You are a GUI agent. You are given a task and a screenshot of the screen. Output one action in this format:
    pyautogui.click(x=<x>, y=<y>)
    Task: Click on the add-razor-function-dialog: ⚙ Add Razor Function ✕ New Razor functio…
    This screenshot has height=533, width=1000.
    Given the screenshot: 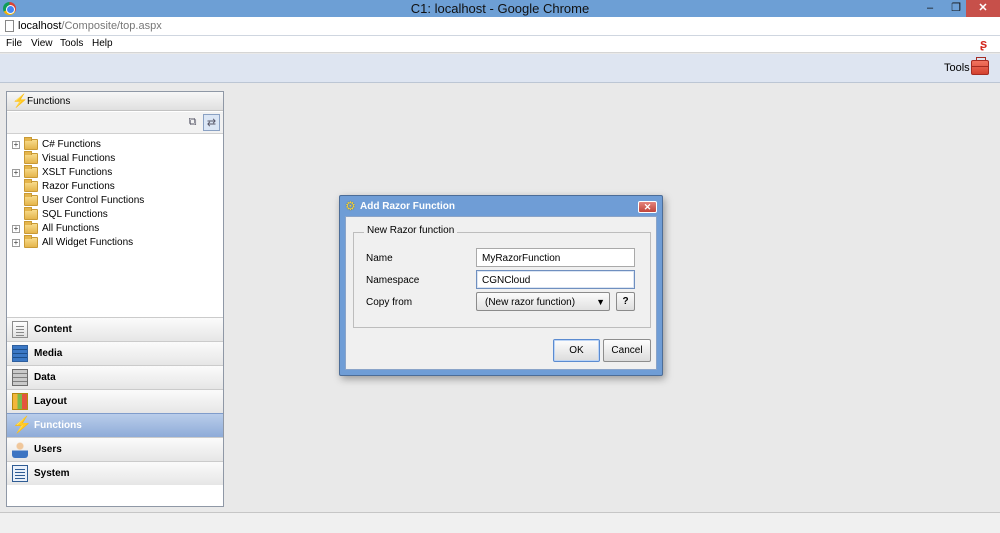 What is the action you would take?
    pyautogui.click(x=501, y=285)
    